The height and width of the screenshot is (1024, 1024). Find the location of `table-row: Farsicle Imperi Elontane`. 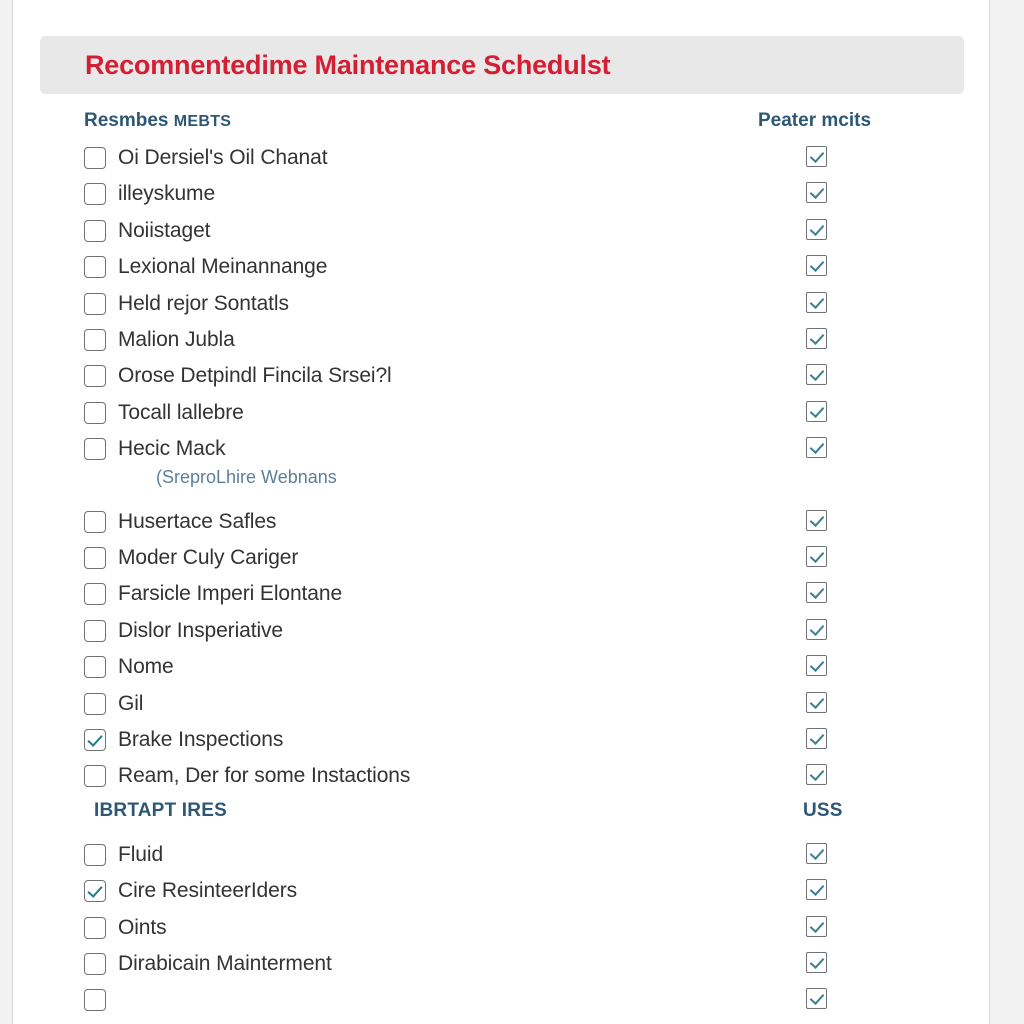

table-row: Farsicle Imperi Elontane is located at coordinates (501, 594).